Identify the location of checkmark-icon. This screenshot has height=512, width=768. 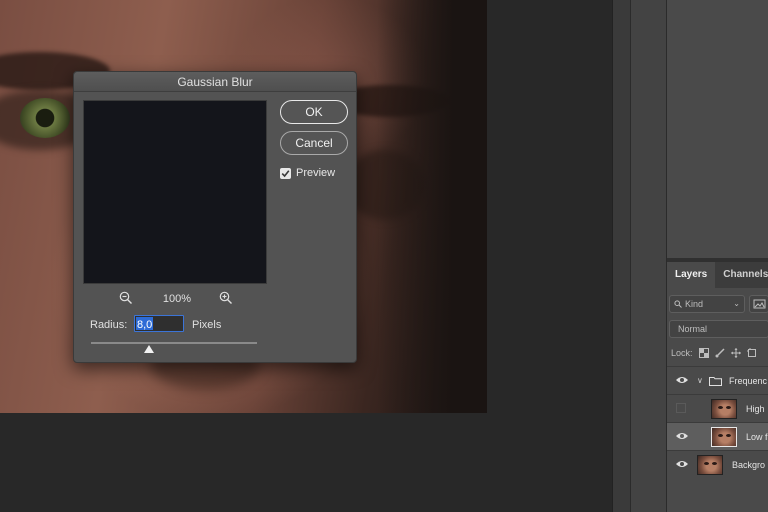
(285, 173).